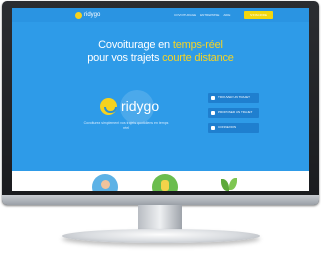 The image size is (321, 254). I want to click on brand-name: ridygo, so click(140, 106).